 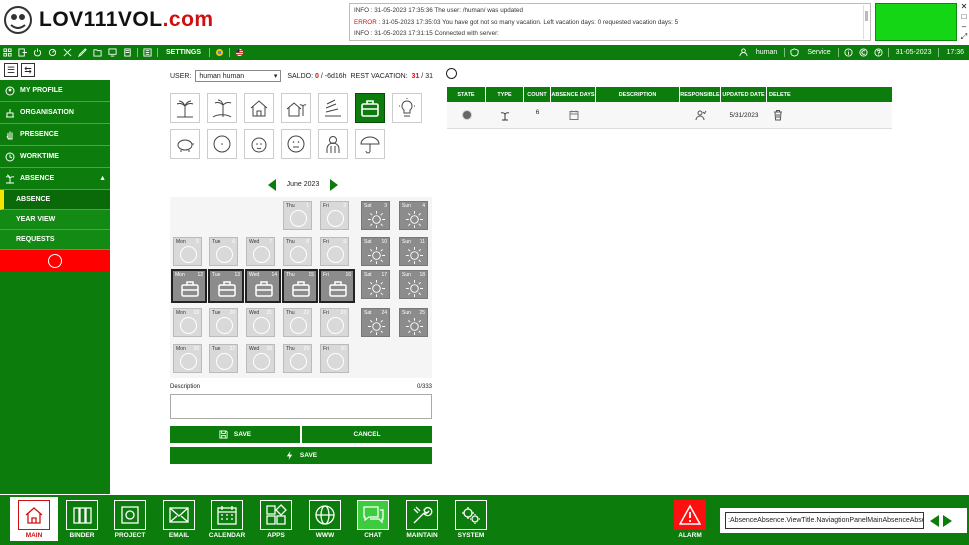 What do you see at coordinates (334, 251) in the screenshot?
I see `calendar-day: Fri 9` at bounding box center [334, 251].